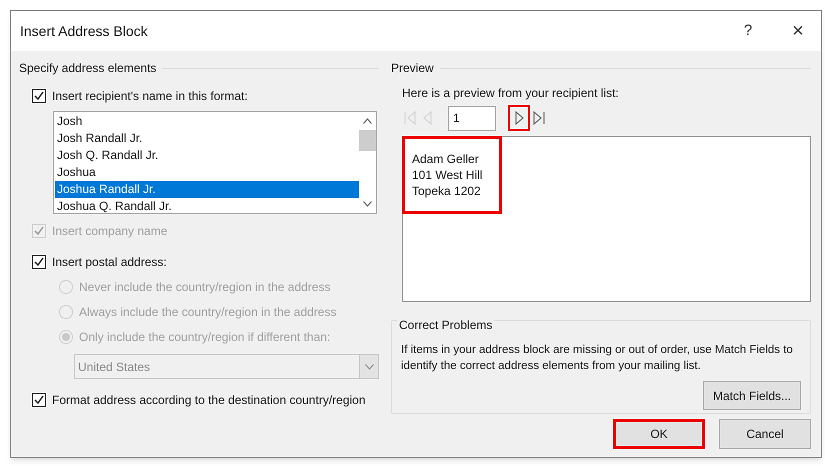  What do you see at coordinates (207, 155) in the screenshot?
I see `list-item: Josh Q. Randall Jr.` at bounding box center [207, 155].